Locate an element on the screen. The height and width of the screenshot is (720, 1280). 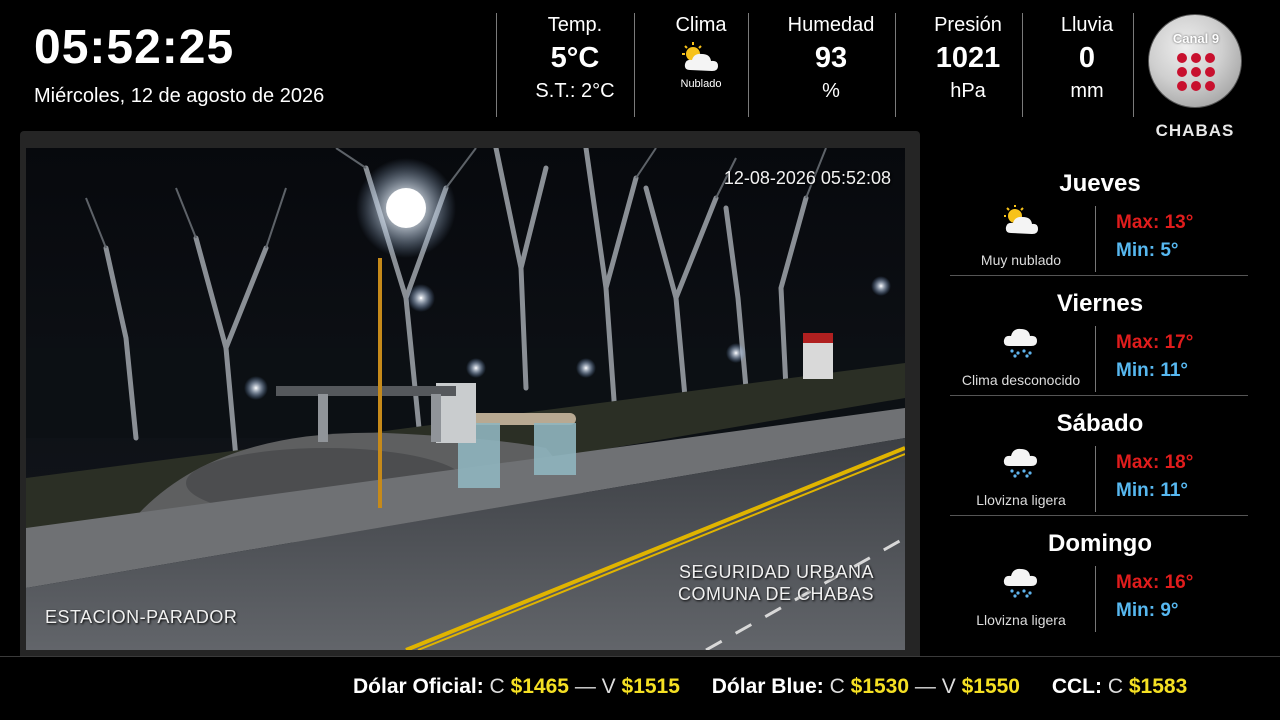
ticker-buy-price: $1465 is located at coordinates (539, 686).